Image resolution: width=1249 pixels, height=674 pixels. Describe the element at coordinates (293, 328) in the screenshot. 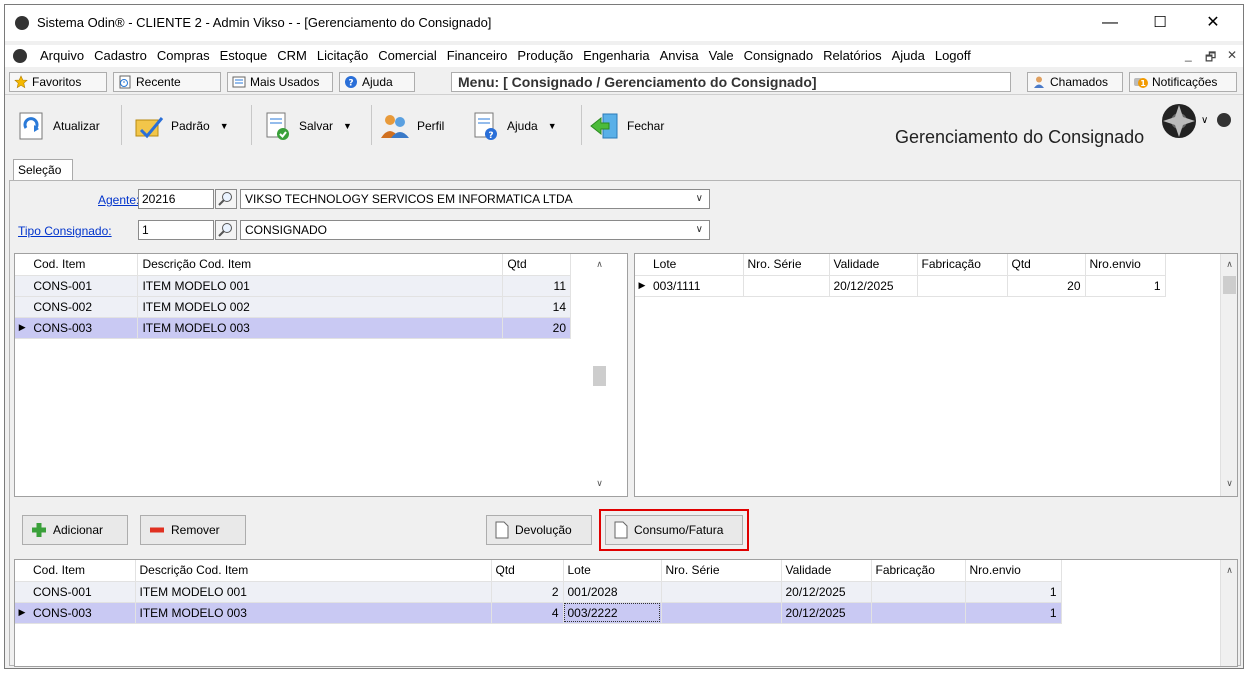

I see `table-row-selected: ▶ CONS-003 ITEM MODELO 003 20` at that location.